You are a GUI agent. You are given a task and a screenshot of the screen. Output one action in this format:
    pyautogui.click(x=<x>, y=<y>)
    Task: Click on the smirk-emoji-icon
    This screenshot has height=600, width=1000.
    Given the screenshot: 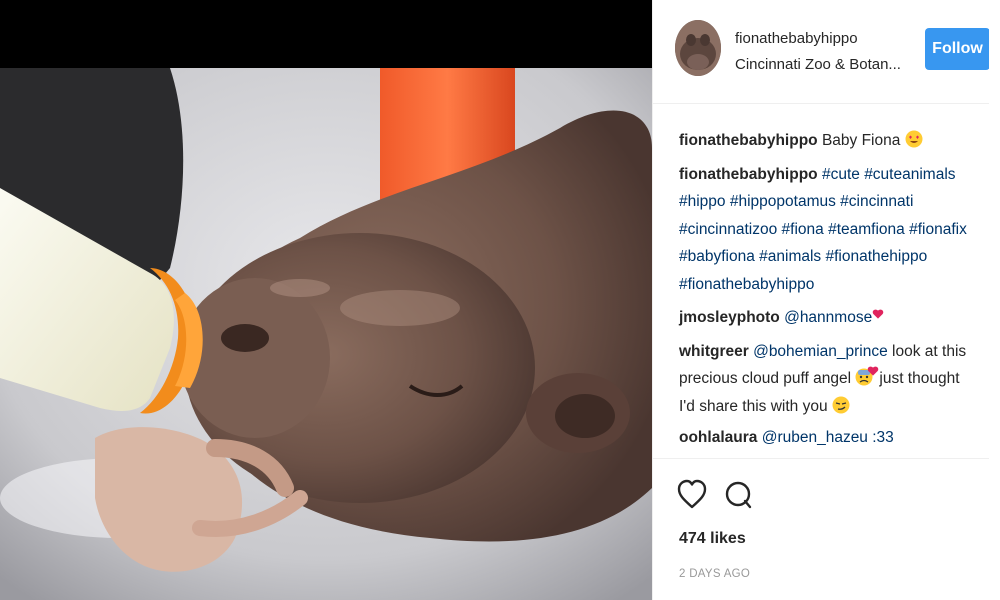 What is the action you would take?
    pyautogui.click(x=841, y=404)
    